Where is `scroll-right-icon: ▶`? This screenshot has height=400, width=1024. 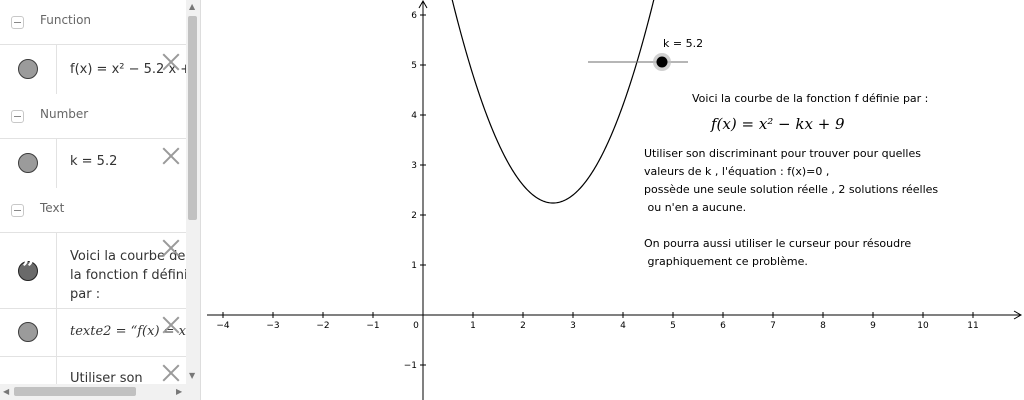
scroll-right-icon: ▶ is located at coordinates (179, 392).